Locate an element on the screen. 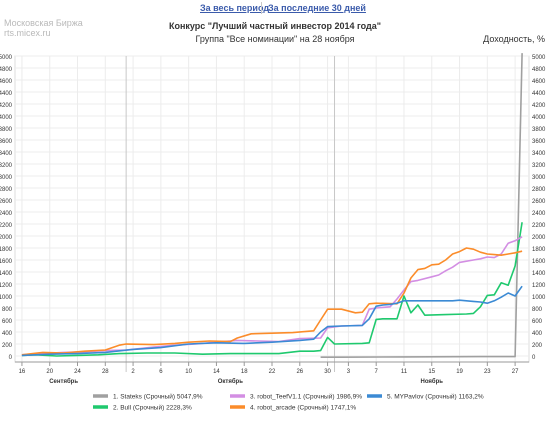 The height and width of the screenshot is (422, 550). y-tick-label-left: 3400 is located at coordinates (6, 154).